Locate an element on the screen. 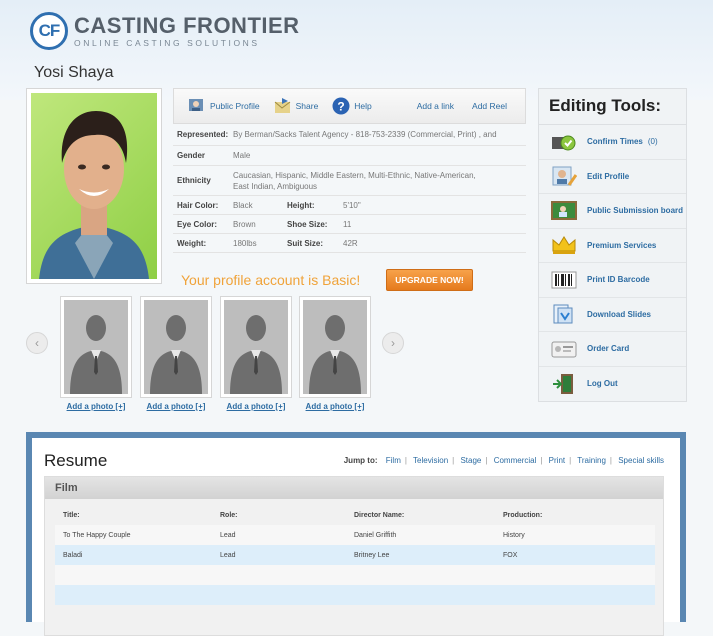 This screenshot has height=636, width=713. jump-link-film: Film is located at coordinates (393, 460).